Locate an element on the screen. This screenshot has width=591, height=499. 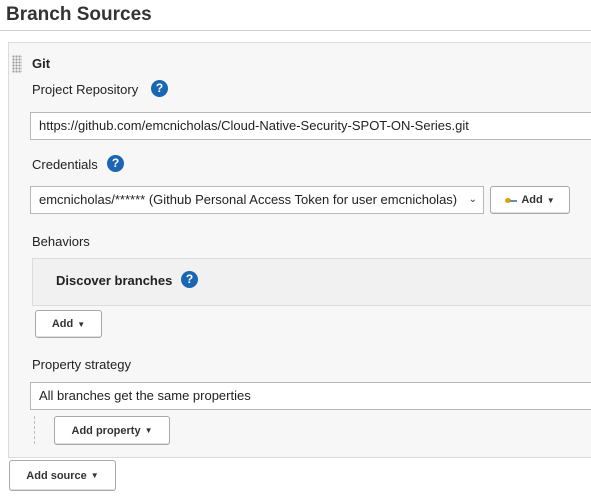
behaviors-add-button: Add ▼ is located at coordinates (68, 324).